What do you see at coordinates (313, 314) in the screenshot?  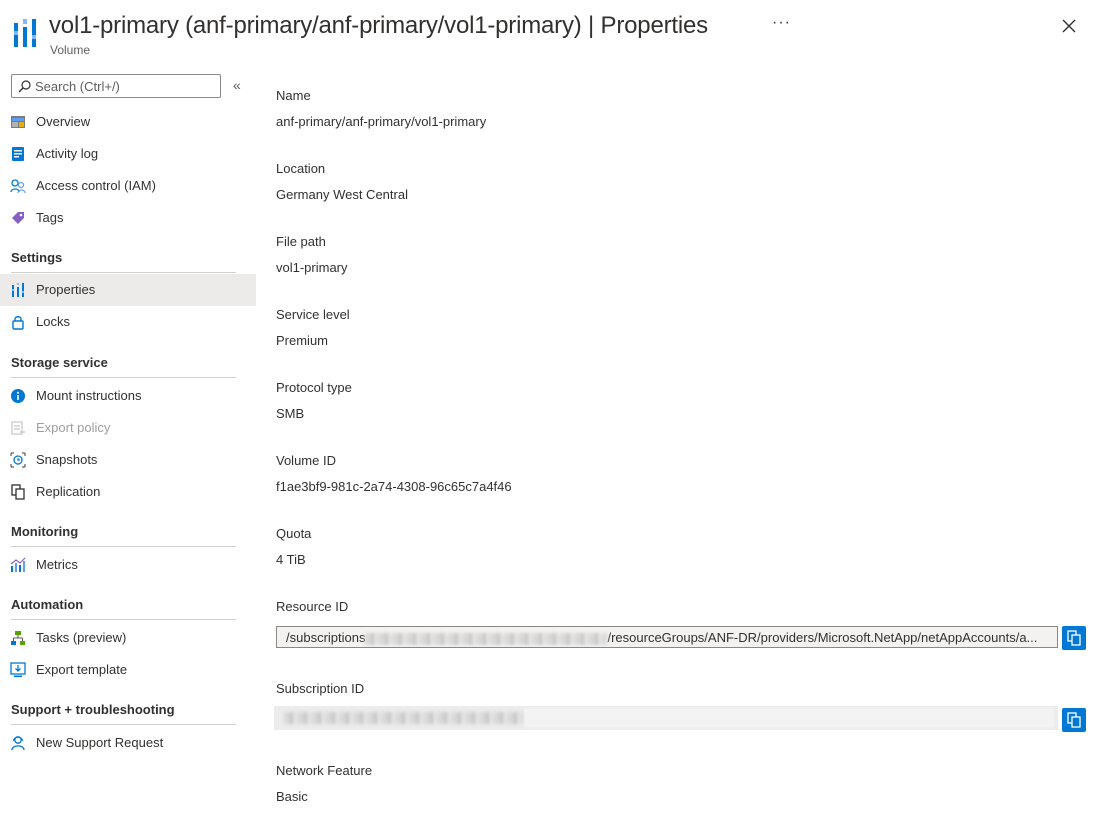 I see `property-label-service-level: Service level` at bounding box center [313, 314].